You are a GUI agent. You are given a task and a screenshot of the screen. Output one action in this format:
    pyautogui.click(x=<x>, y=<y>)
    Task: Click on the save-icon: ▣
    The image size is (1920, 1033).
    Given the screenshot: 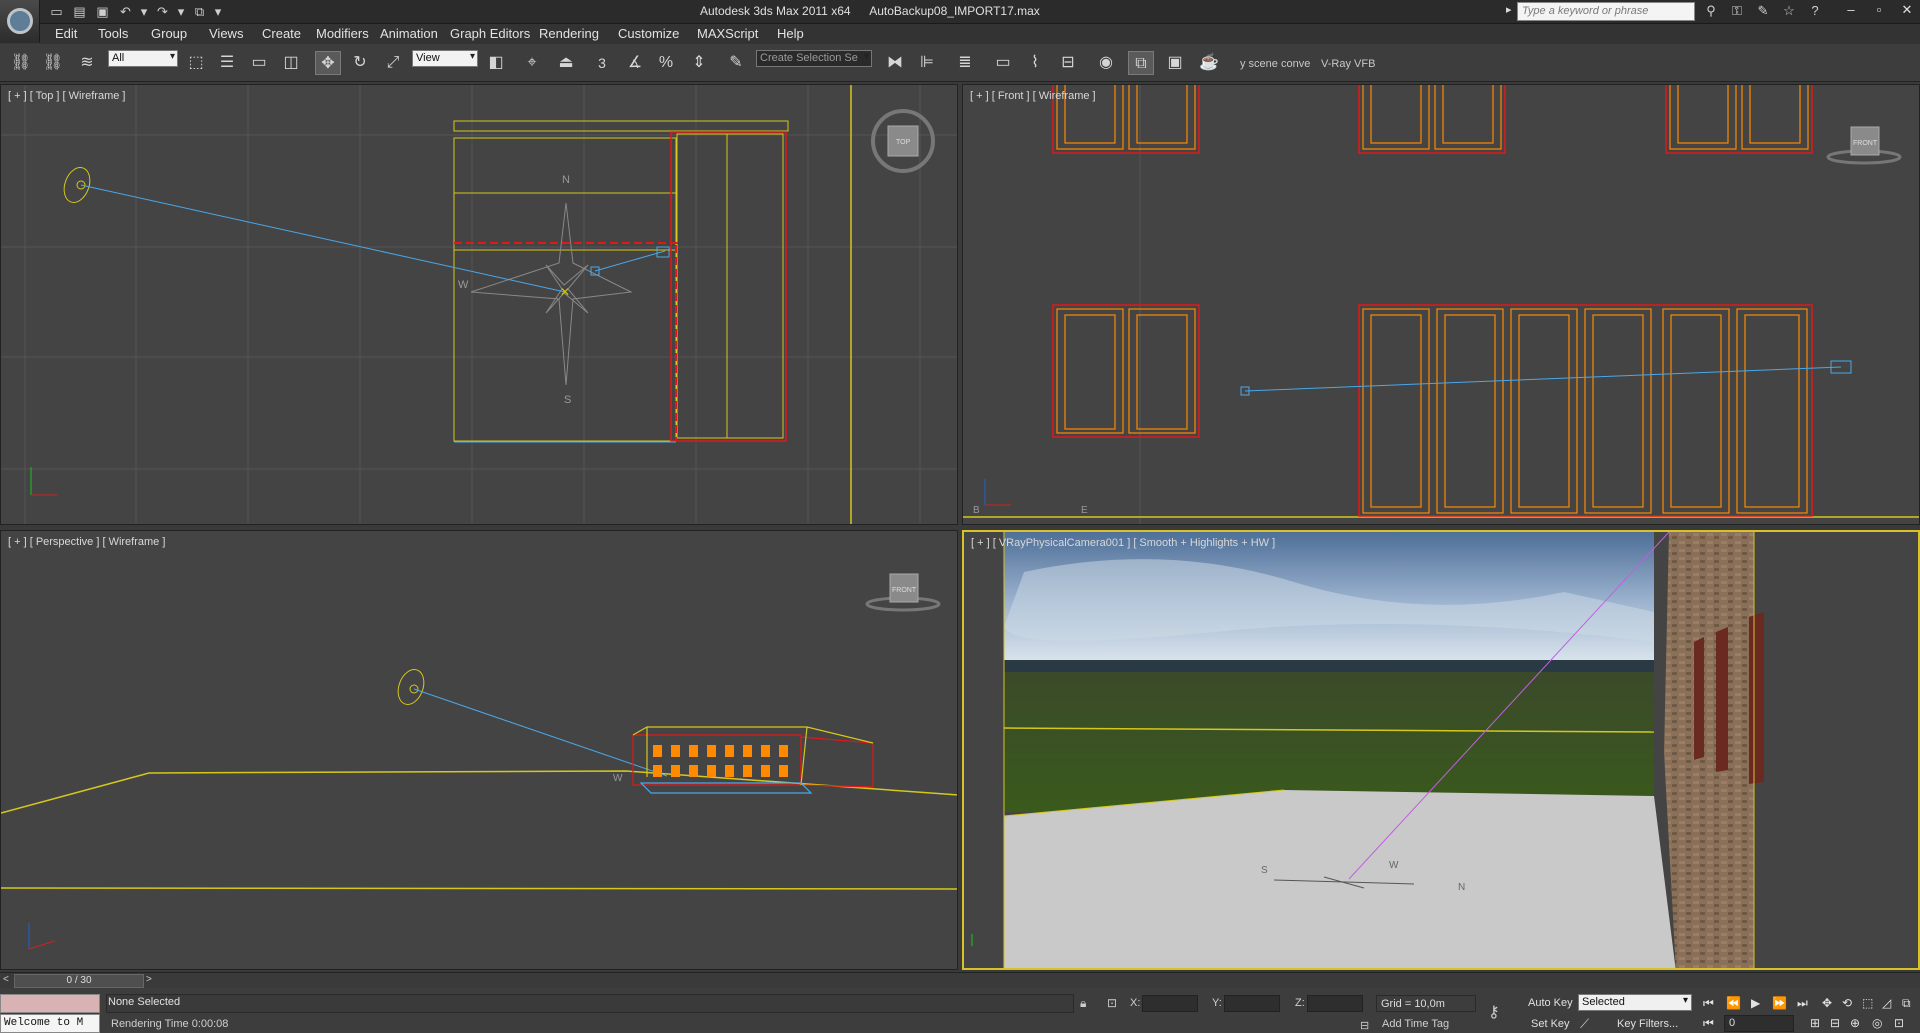 What is the action you would take?
    pyautogui.click(x=102, y=11)
    